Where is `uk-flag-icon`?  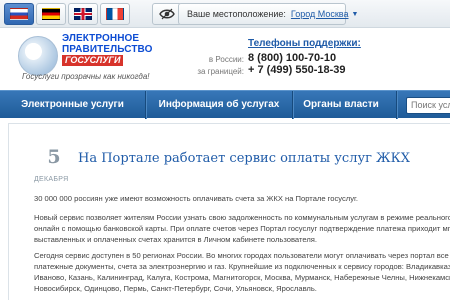
uk-flag-icon is located at coordinates (83, 14).